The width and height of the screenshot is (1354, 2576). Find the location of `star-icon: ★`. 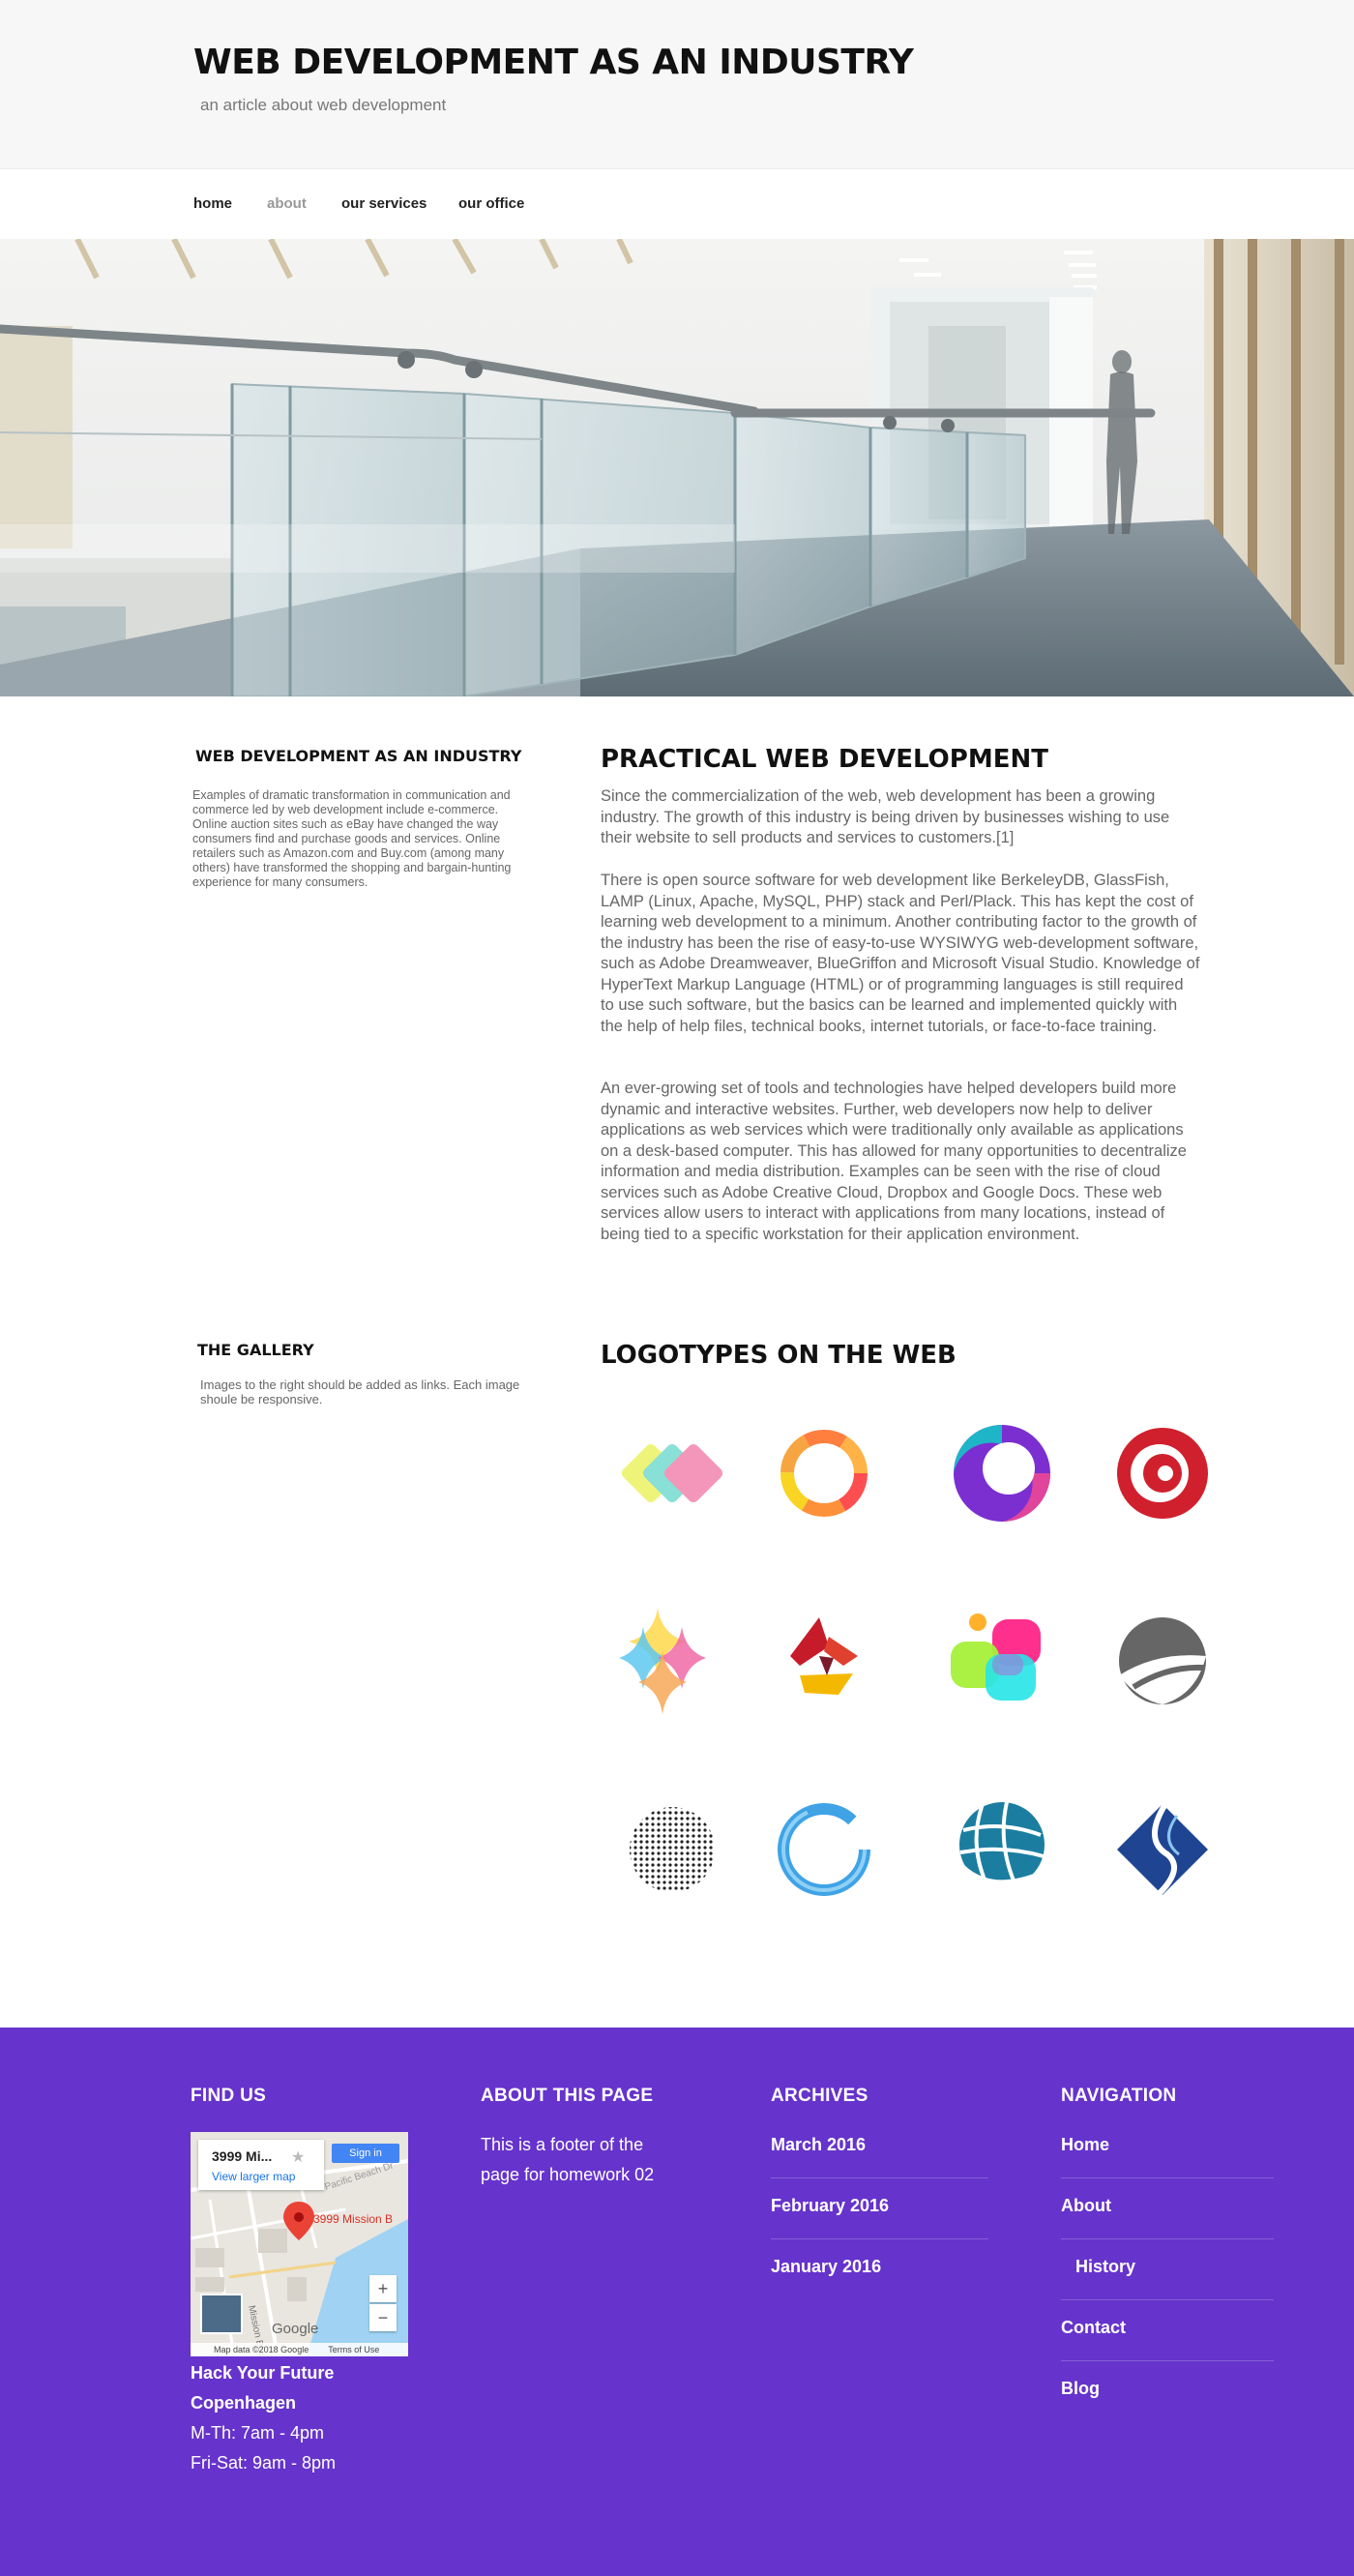

star-icon: ★ is located at coordinates (298, 2157).